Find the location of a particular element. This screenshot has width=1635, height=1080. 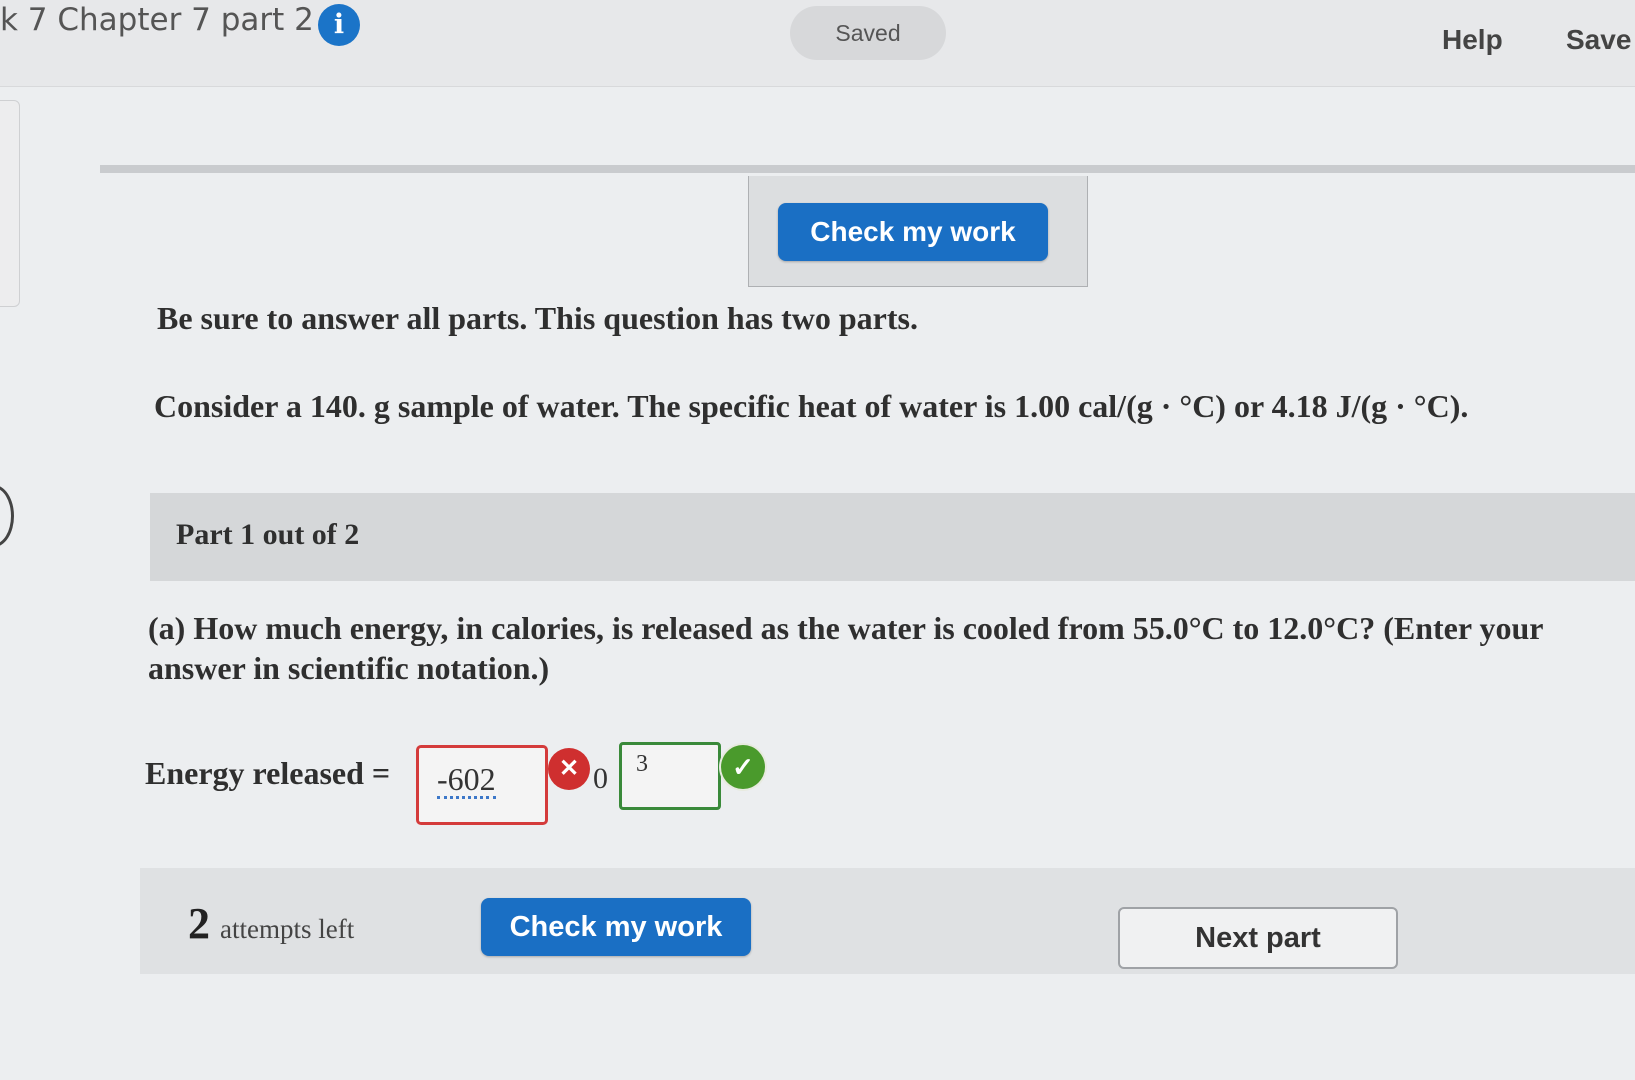

coefficient-input: -602 is located at coordinates (482, 785).